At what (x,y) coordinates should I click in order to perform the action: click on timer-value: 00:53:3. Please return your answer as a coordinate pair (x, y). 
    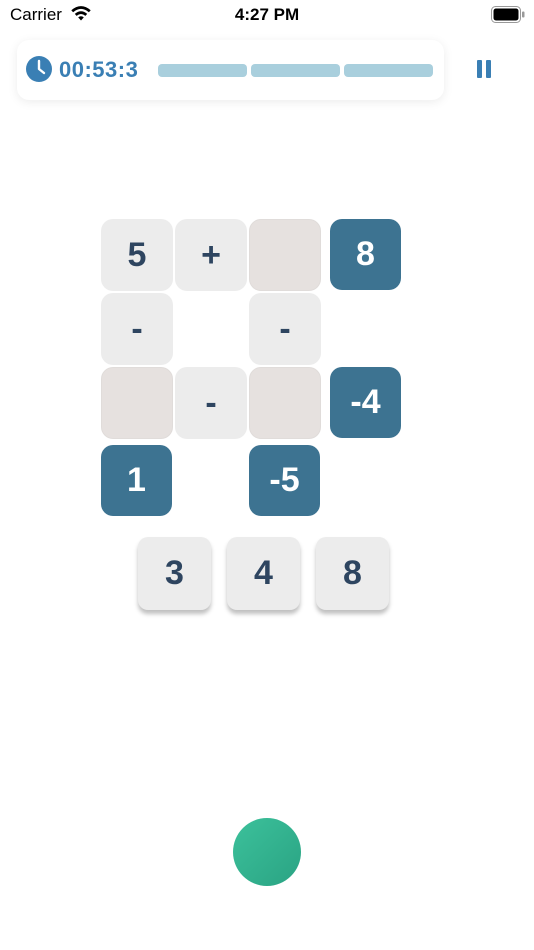
    Looking at the image, I should click on (99, 69).